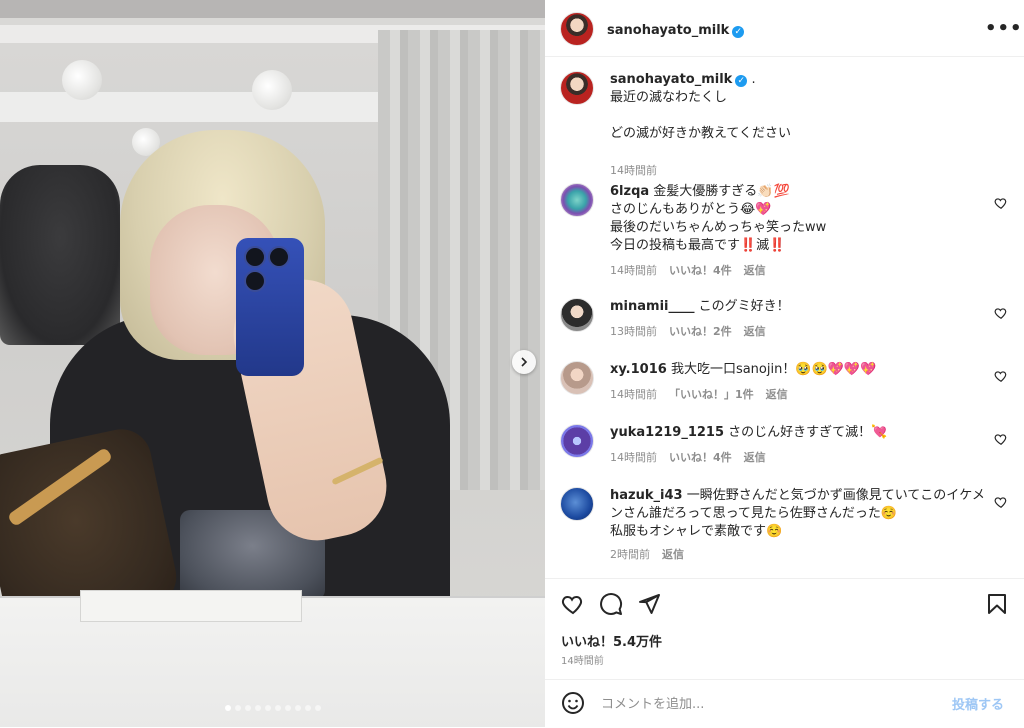  What do you see at coordinates (272, 9) in the screenshot?
I see `photo-top-strip` at bounding box center [272, 9].